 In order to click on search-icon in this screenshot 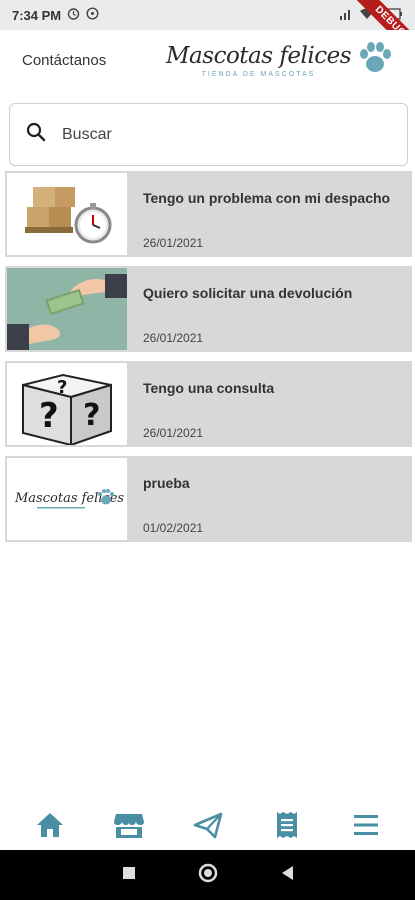, I will do `click(36, 134)`.